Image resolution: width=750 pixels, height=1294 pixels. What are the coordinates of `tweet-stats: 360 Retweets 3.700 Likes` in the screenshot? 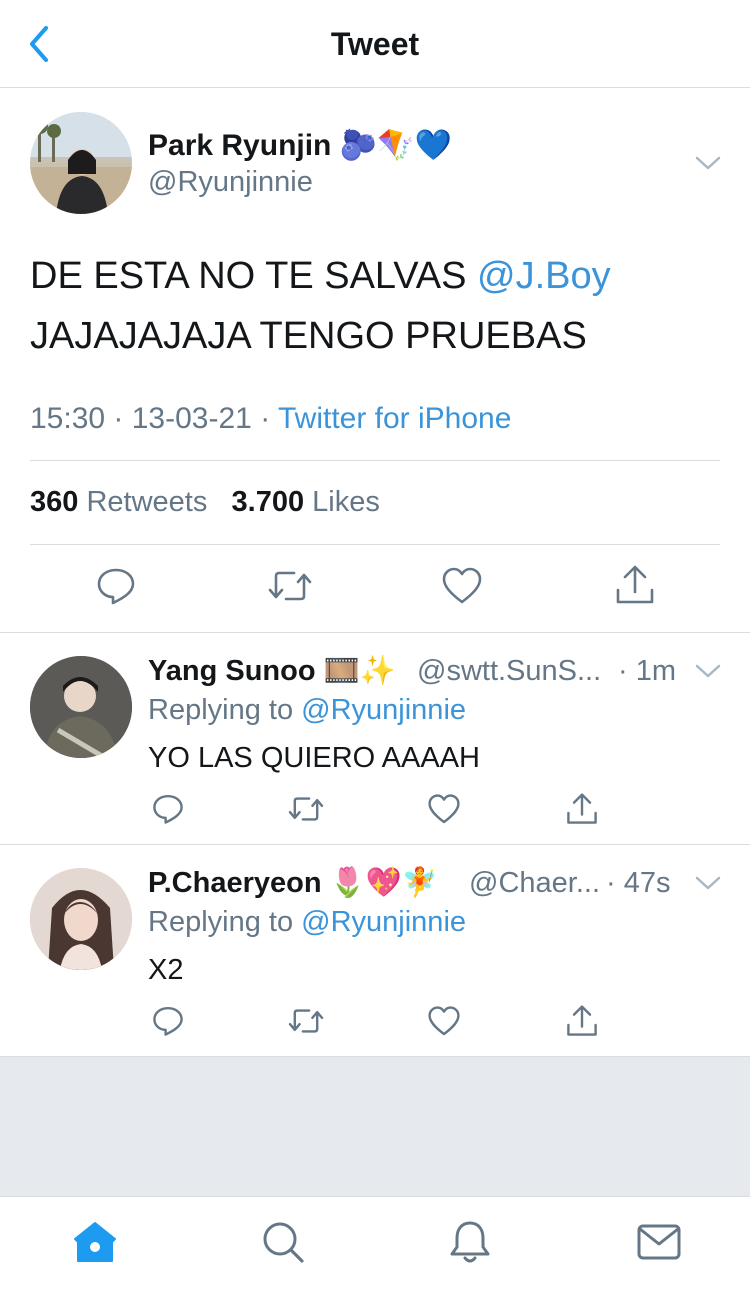 It's located at (205, 502).